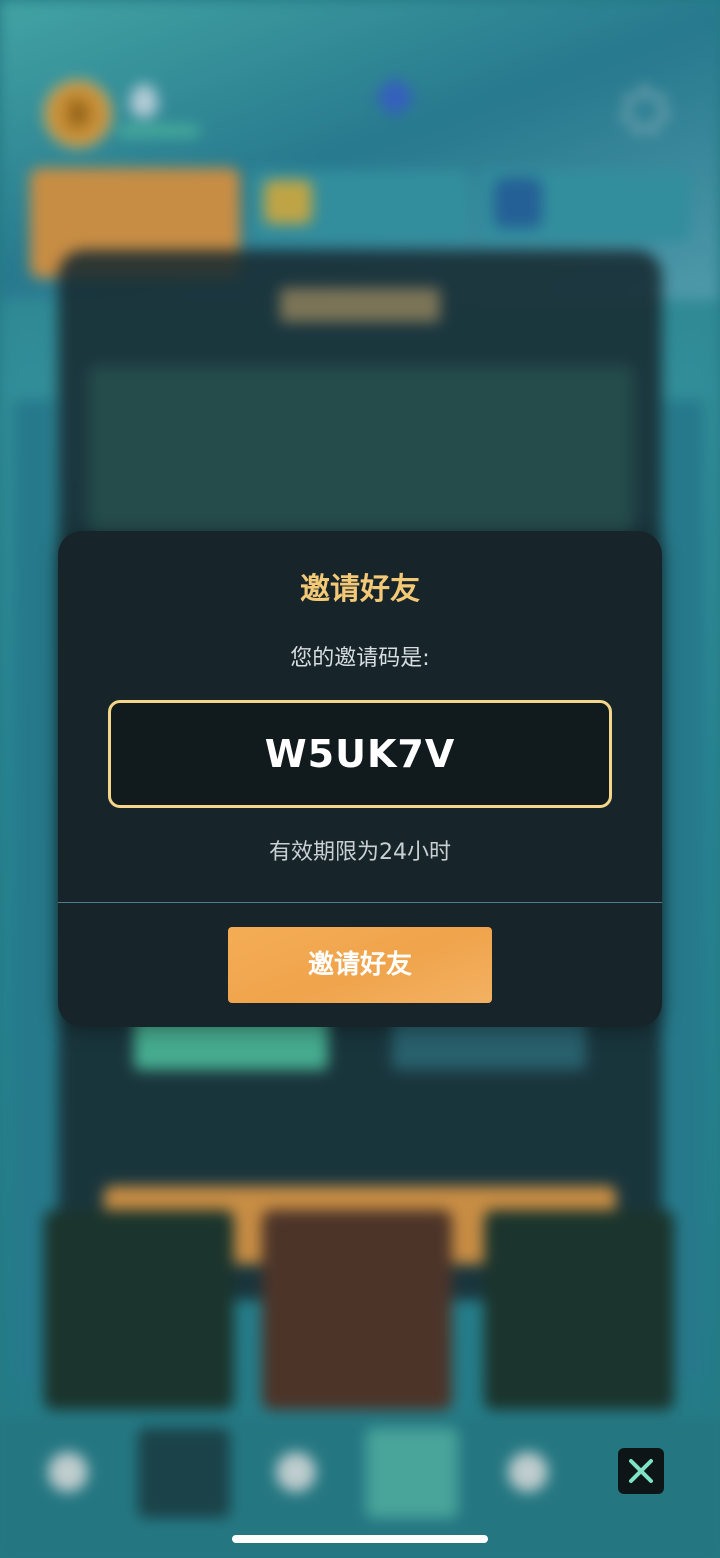 This screenshot has width=720, height=1558. I want to click on invite-code: W5UK7V, so click(360, 754).